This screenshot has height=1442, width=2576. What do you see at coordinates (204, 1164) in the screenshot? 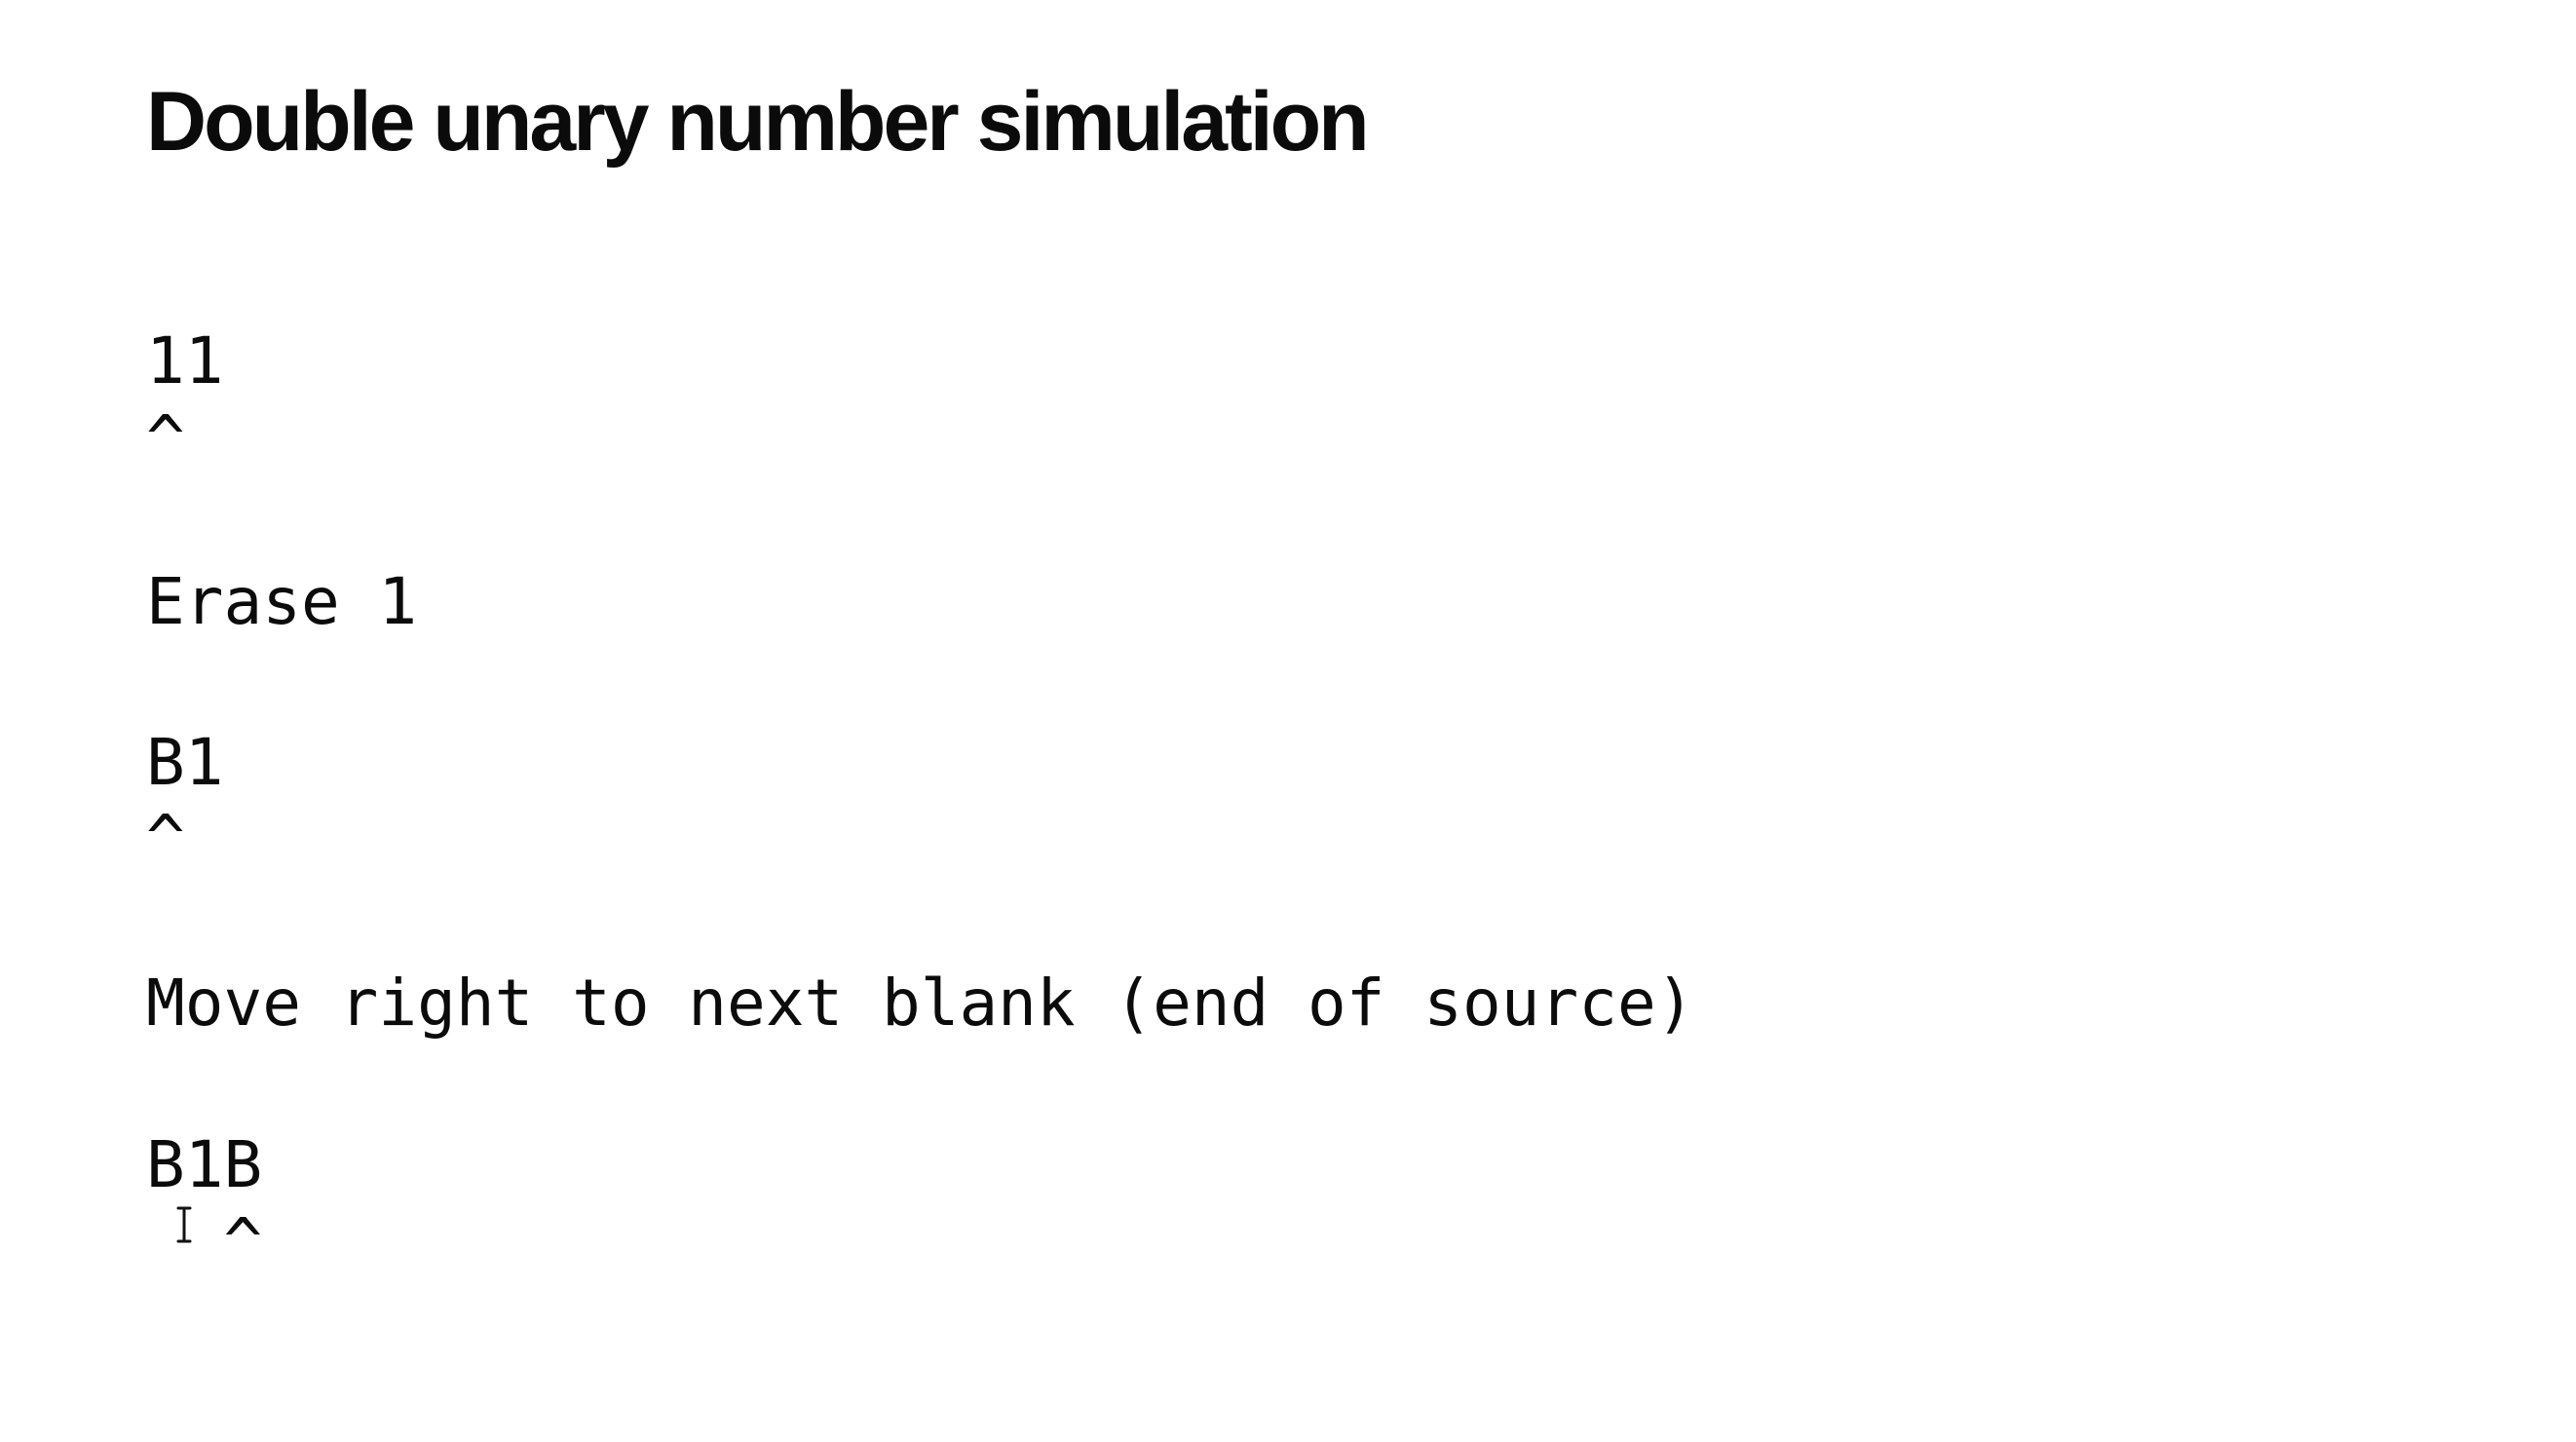
I see `tape-line-3: B1B` at bounding box center [204, 1164].